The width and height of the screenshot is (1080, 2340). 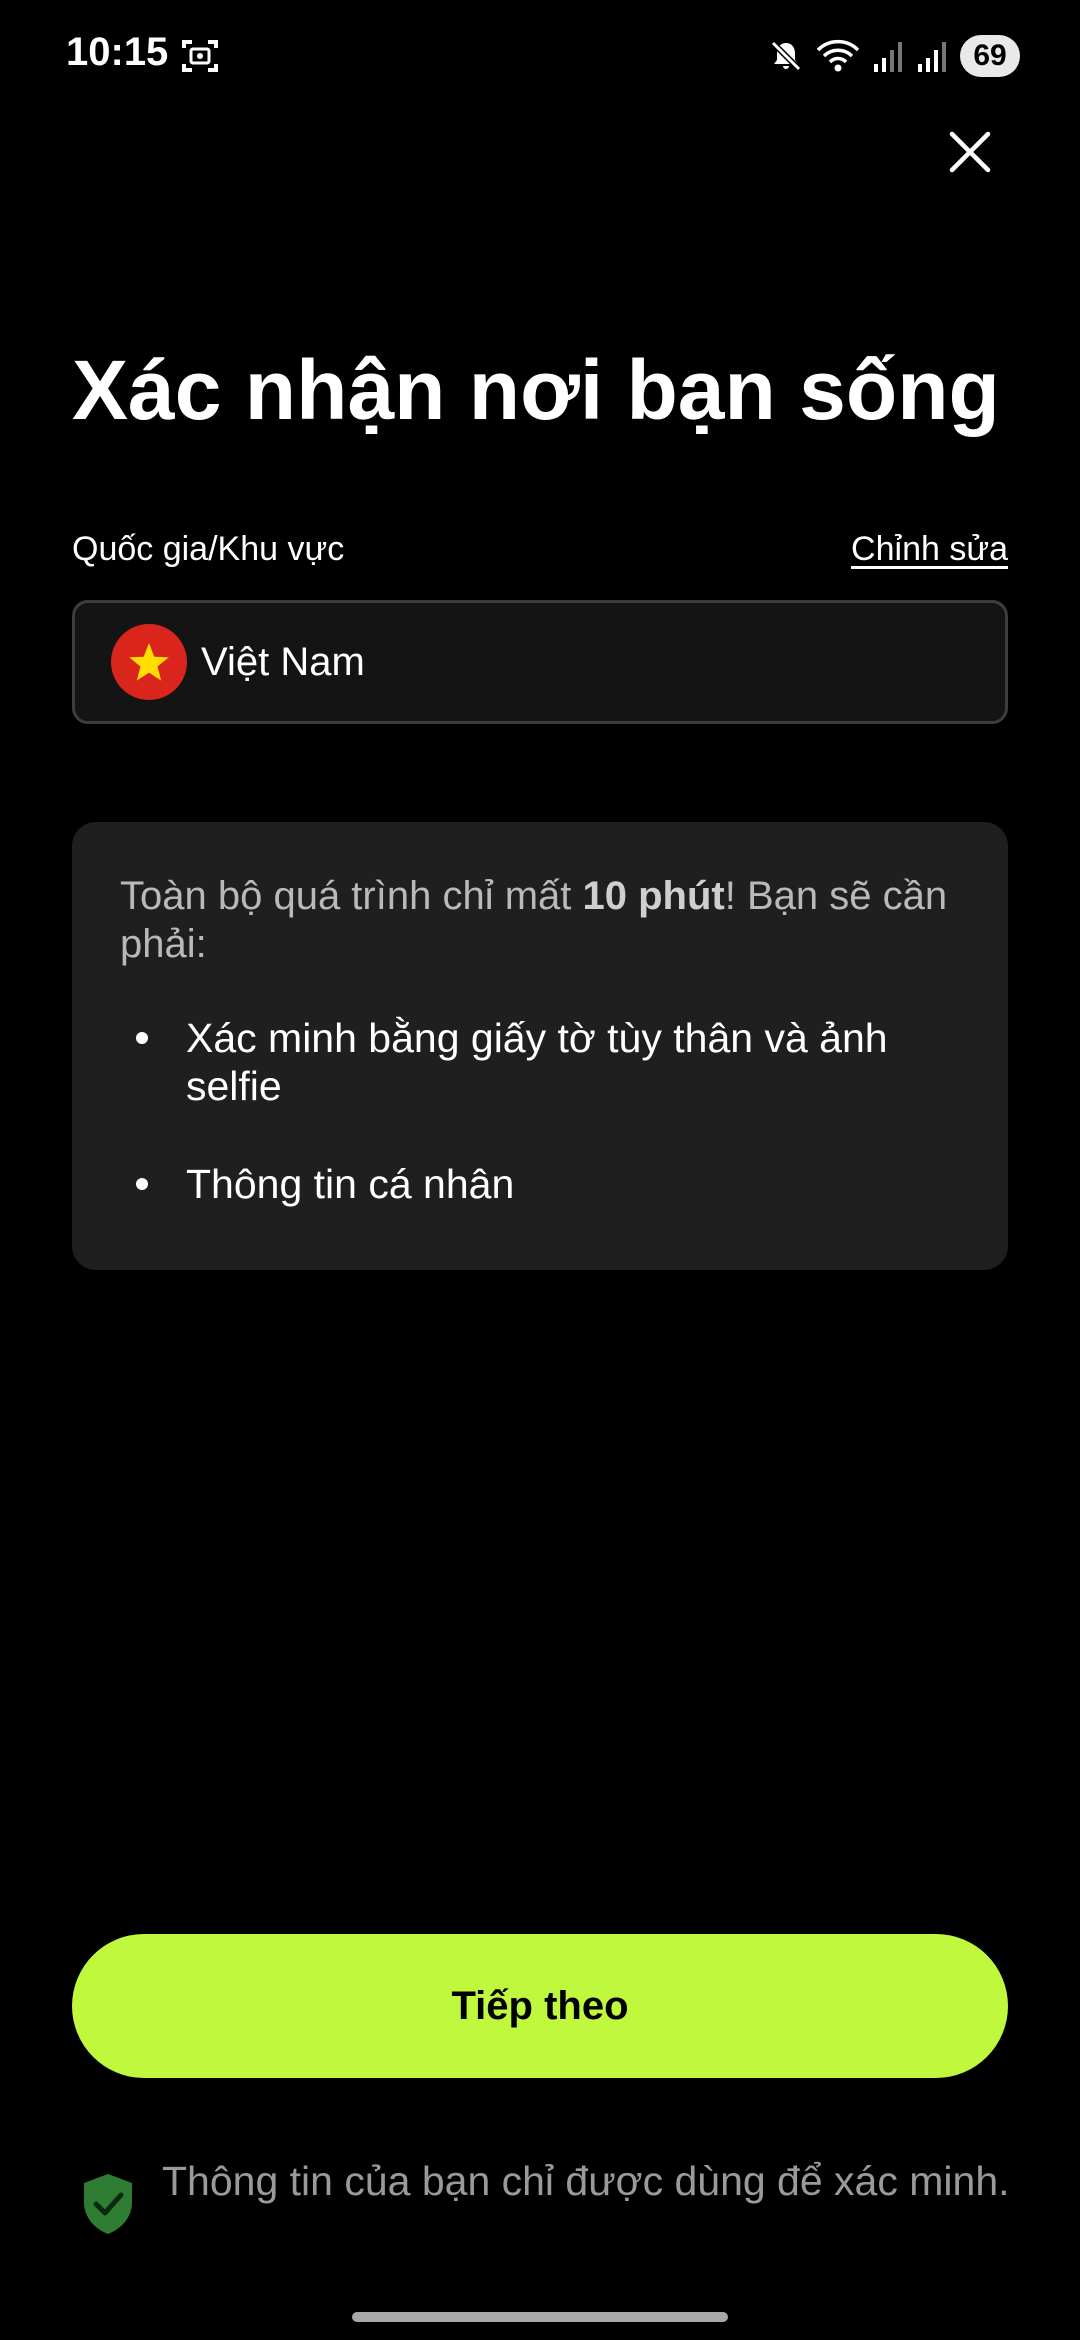 I want to click on edit-country-link: Chỉnh sửa, so click(x=929, y=549).